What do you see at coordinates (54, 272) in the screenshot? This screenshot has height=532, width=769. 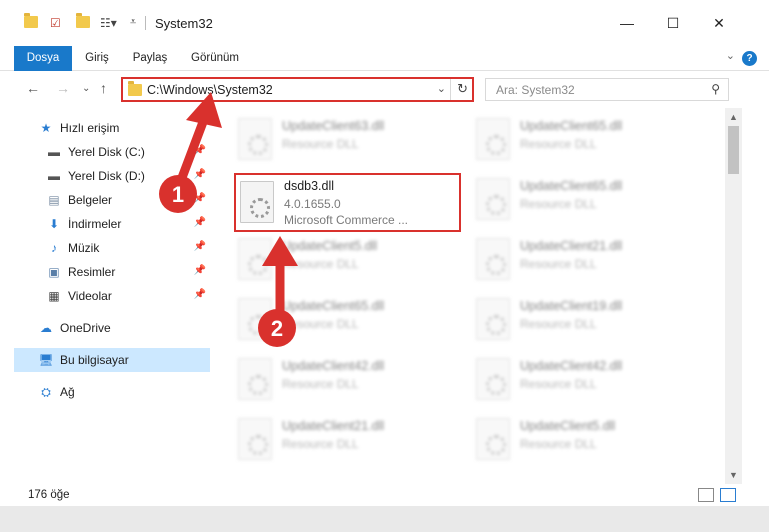 I see `pictures-icon: ▣` at bounding box center [54, 272].